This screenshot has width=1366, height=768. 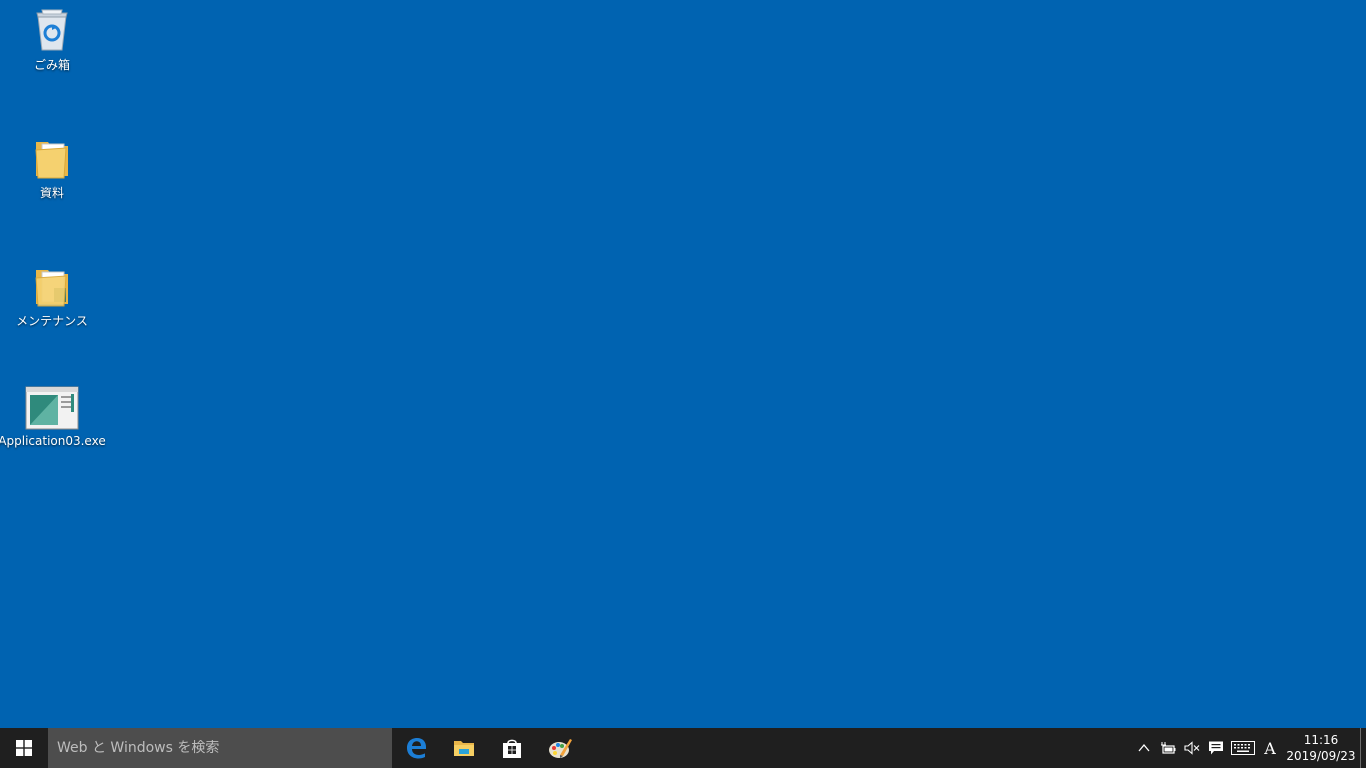 I want to click on action-center-button, so click(x=1216, y=748).